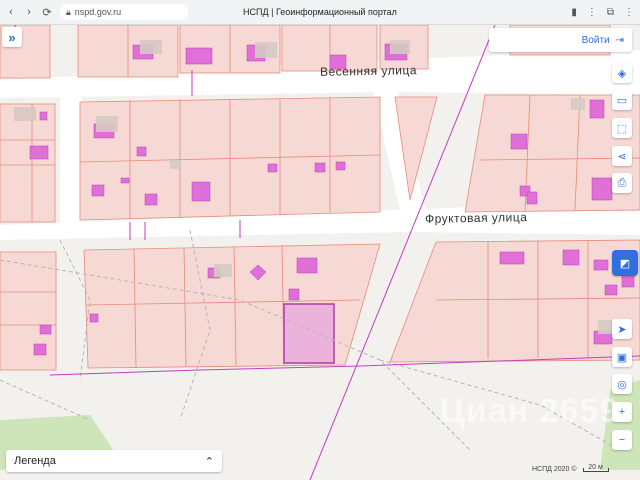  I want to click on select-icon: ⬚, so click(622, 128).